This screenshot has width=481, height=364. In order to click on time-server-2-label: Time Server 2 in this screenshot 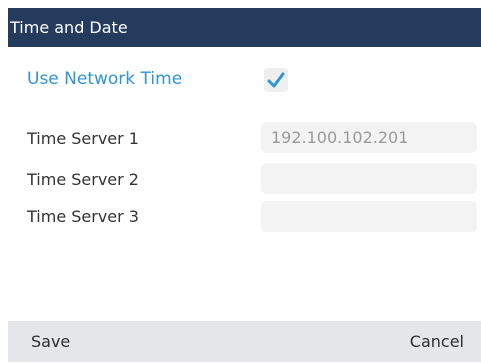, I will do `click(83, 179)`.